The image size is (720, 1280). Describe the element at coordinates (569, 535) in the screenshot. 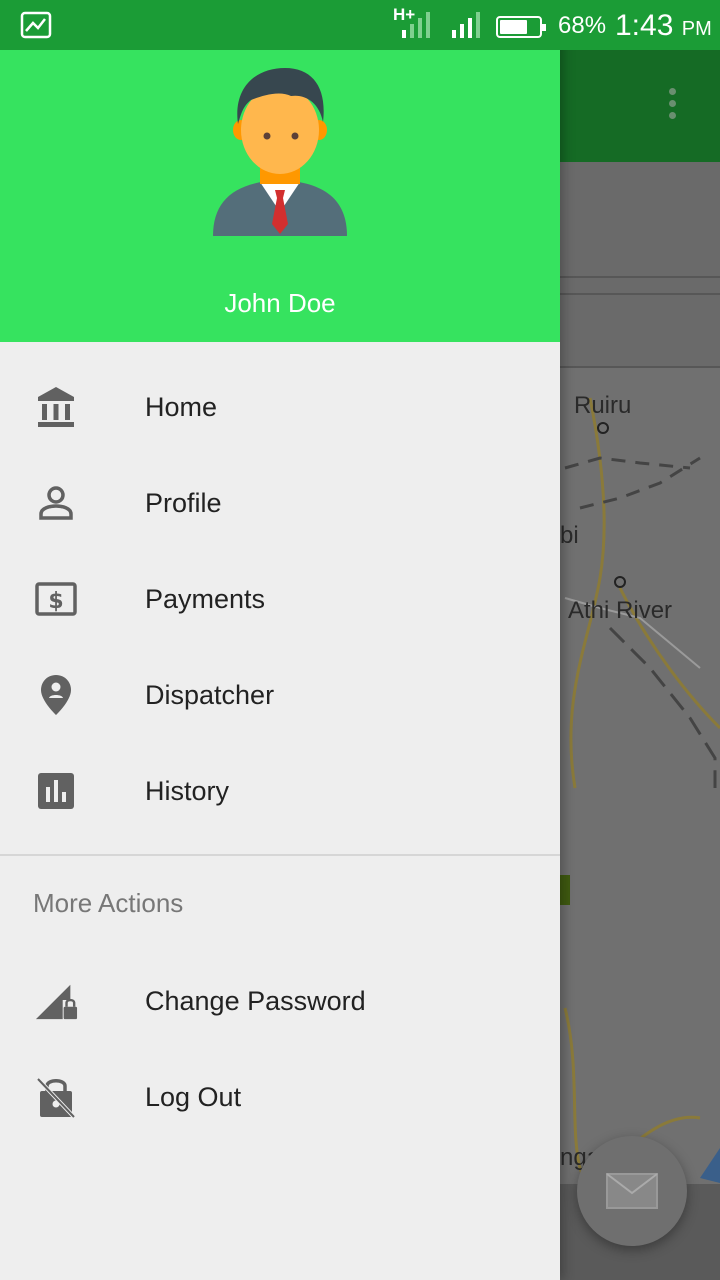

I see `map-label: bi` at that location.